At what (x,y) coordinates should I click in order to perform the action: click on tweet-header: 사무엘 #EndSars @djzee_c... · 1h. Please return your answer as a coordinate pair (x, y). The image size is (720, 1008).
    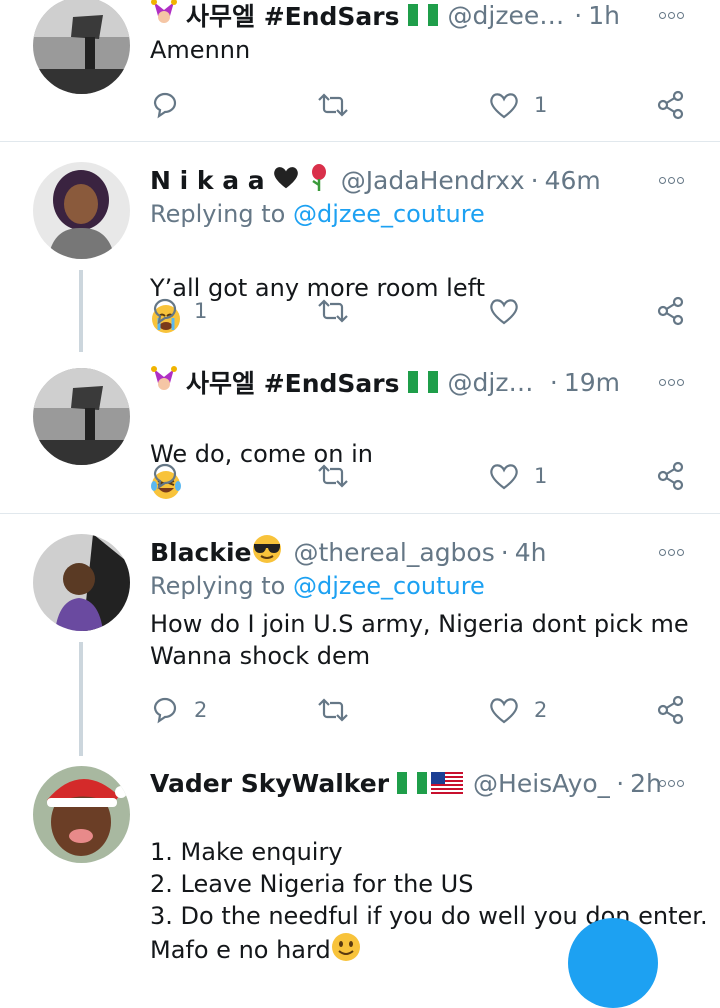
    Looking at the image, I should click on (385, 16).